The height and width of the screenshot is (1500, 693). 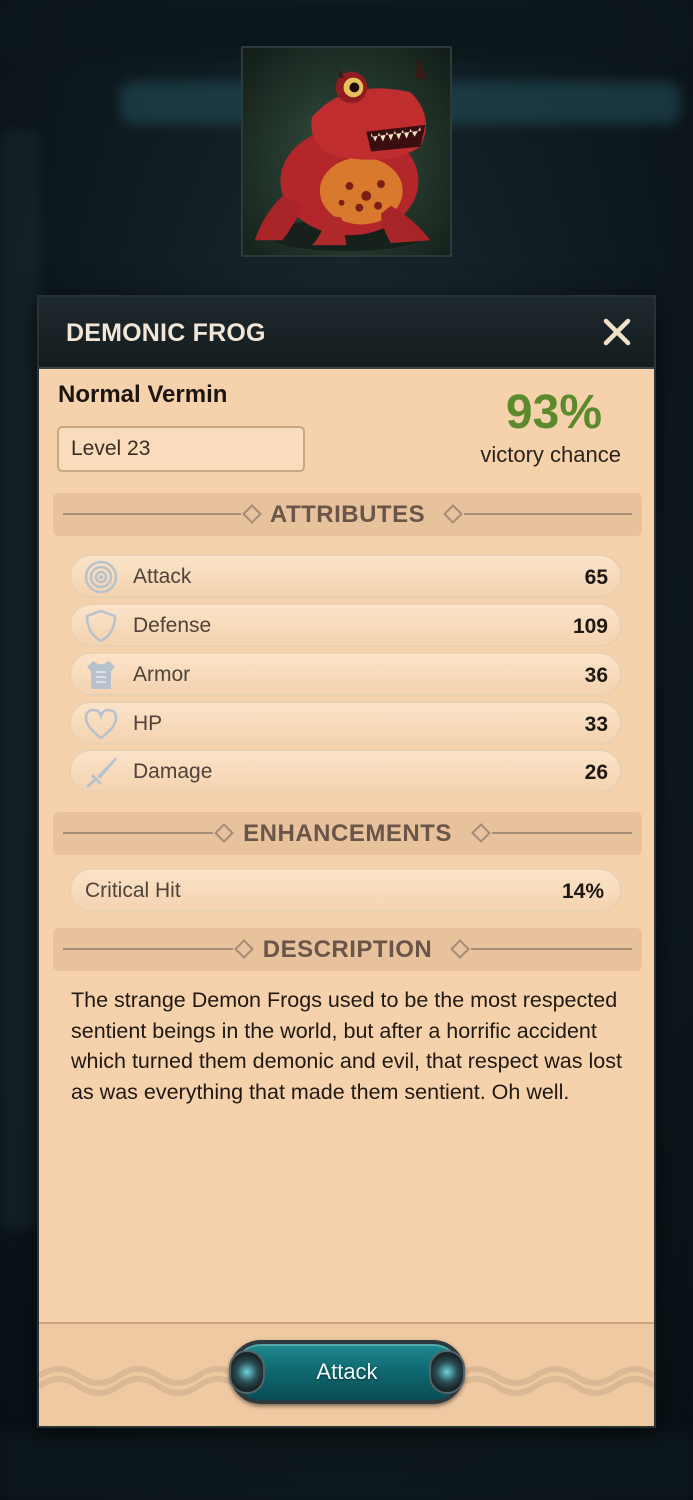 I want to click on attributes-section-title: ATTRIBUTES, so click(x=347, y=514).